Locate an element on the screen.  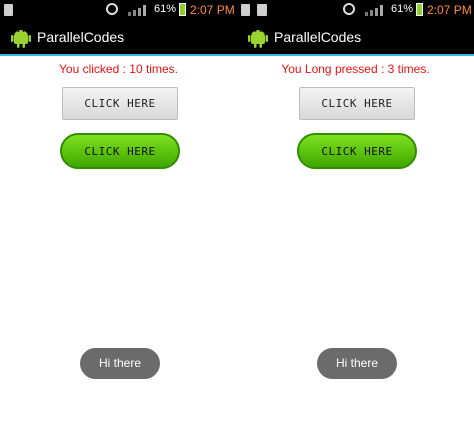
long-press-count-message: You Long pressed : 3 times. is located at coordinates (355, 69).